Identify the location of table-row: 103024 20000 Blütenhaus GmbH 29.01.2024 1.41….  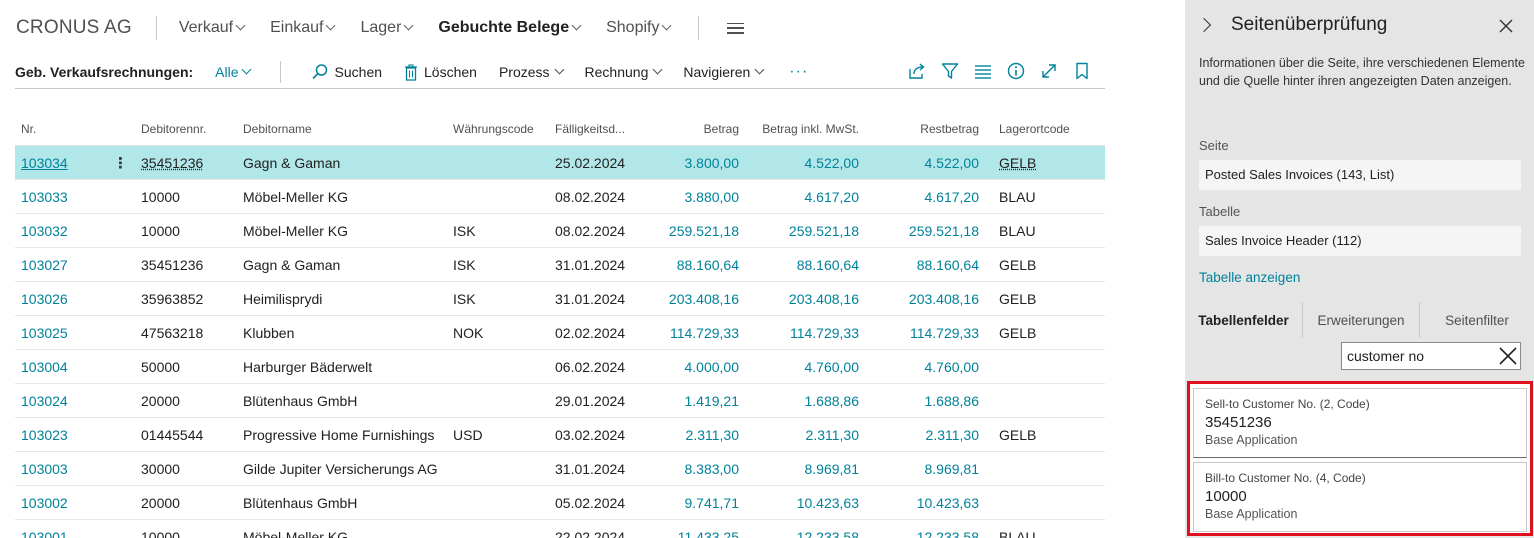
(560, 401).